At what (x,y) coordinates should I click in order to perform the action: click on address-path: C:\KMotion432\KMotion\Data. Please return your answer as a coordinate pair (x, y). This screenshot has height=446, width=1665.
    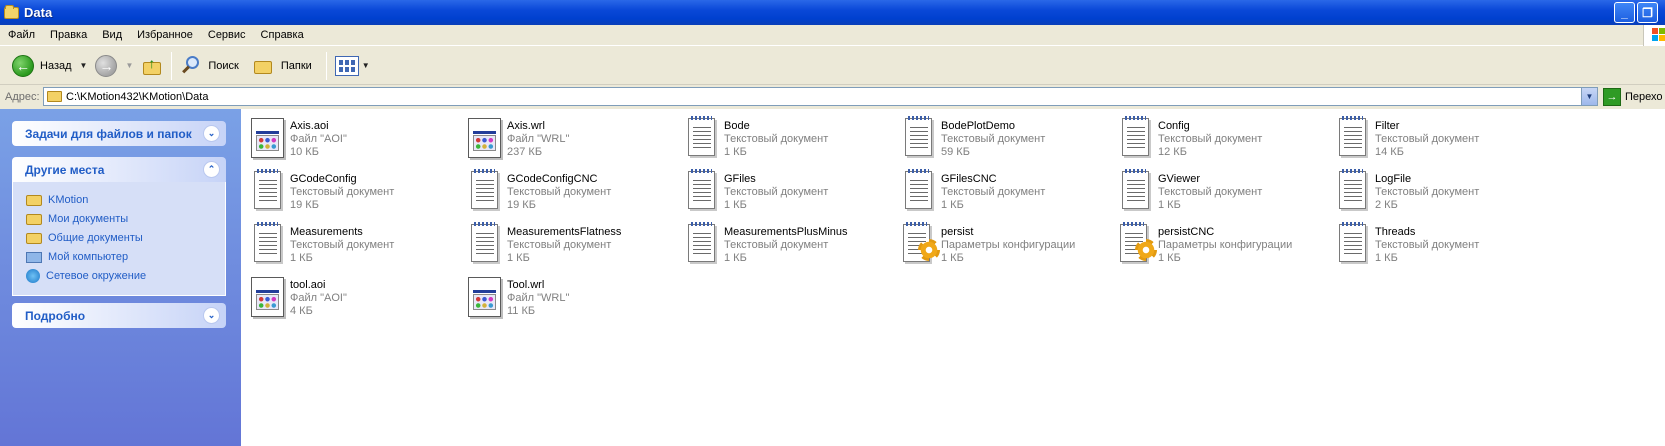
    Looking at the image, I should click on (137, 97).